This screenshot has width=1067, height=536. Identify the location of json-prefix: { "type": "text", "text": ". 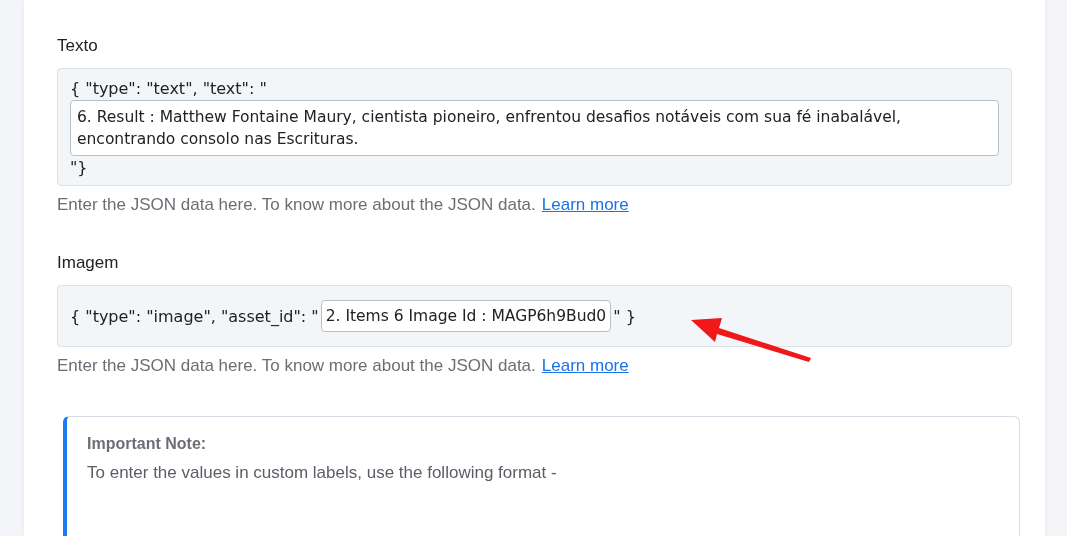
(169, 88).